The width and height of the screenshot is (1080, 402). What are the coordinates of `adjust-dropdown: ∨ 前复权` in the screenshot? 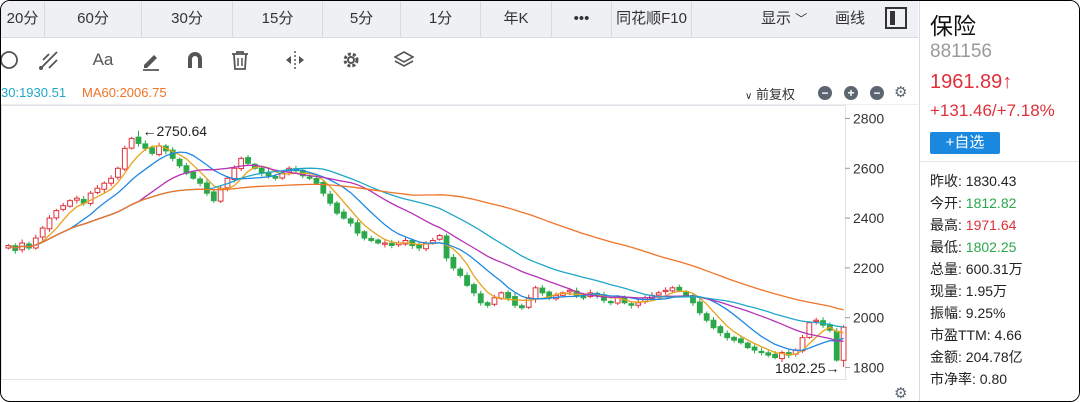 It's located at (770, 93).